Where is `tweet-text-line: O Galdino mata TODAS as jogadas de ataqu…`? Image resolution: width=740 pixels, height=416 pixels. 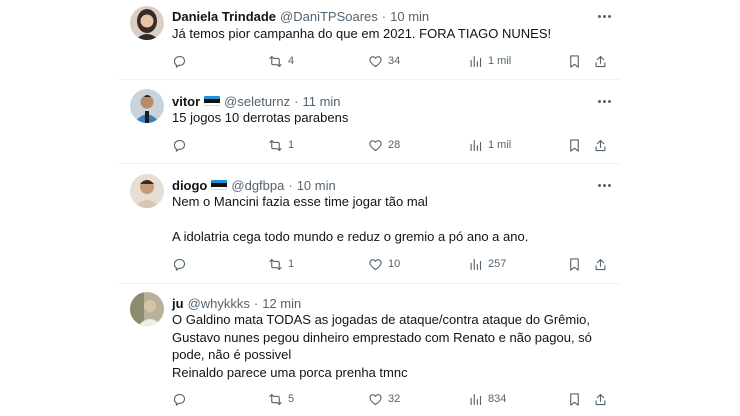 tweet-text-line: O Galdino mata TODAS as jogadas de ataqu… is located at coordinates (381, 319).